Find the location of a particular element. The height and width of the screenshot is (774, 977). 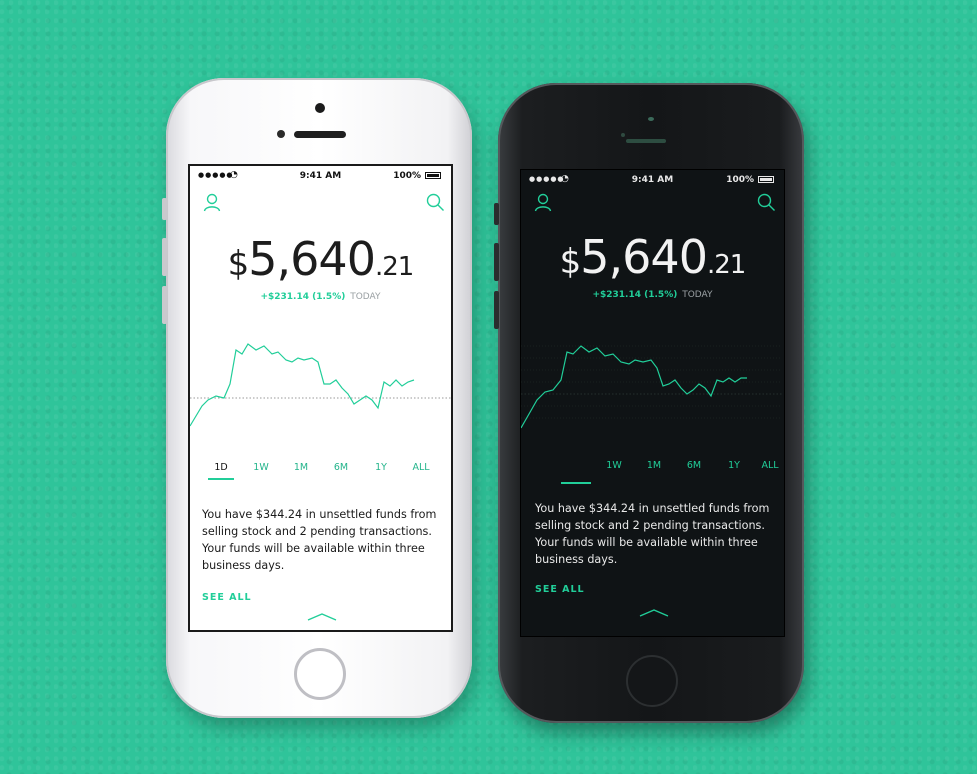

range-1d: 1D is located at coordinates (221, 467).